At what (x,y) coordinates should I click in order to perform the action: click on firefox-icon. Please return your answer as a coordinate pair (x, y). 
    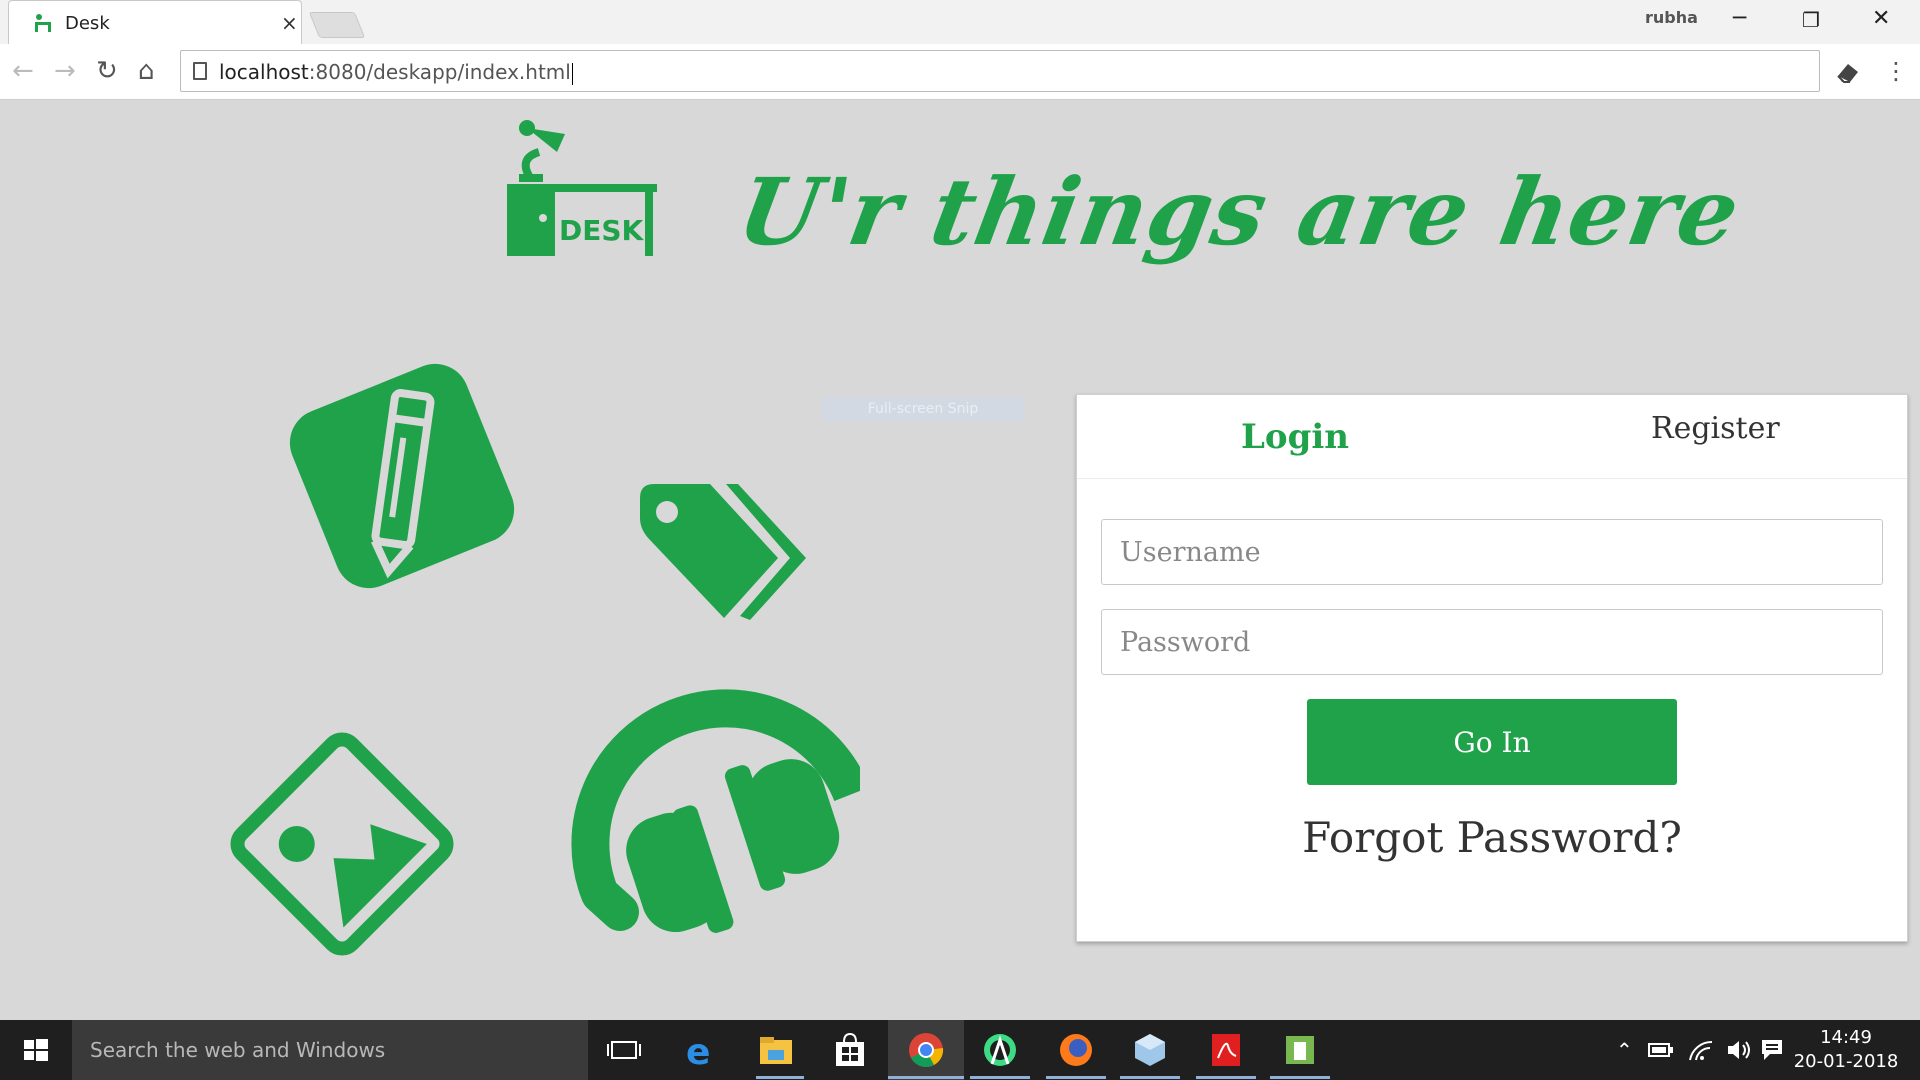
    Looking at the image, I should click on (1076, 1050).